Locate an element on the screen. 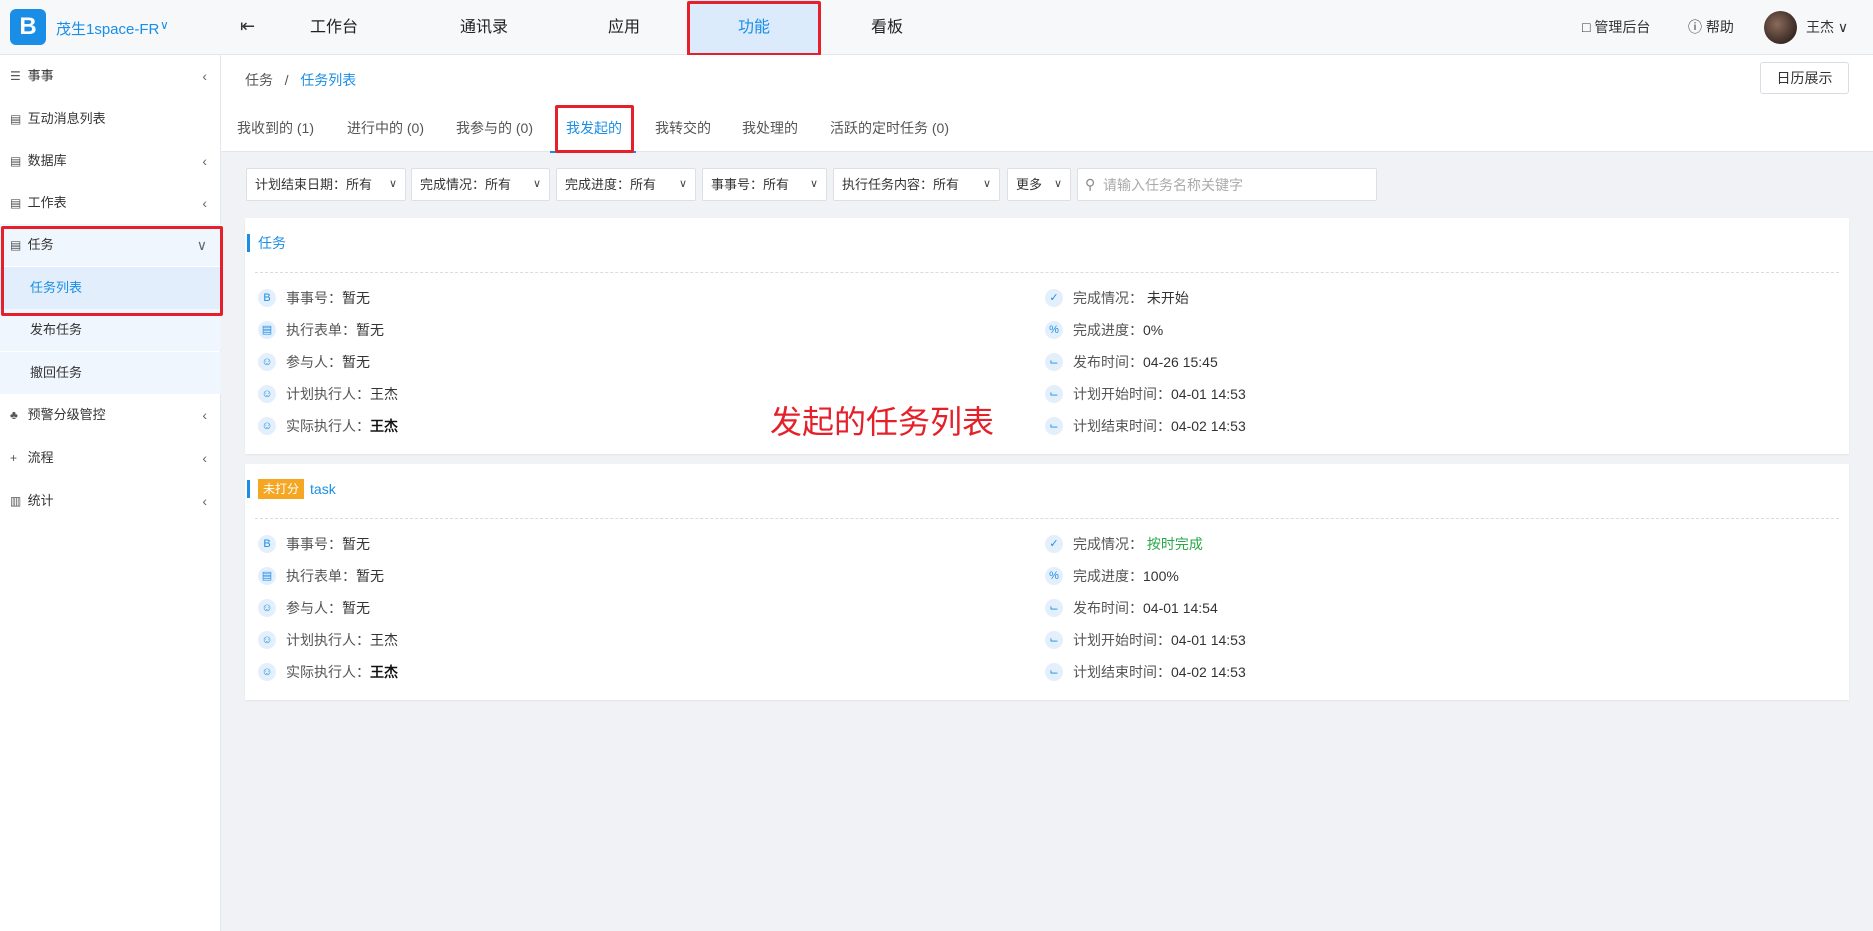 The height and width of the screenshot is (931, 1873). field-planned-executor: ☺ 计划执行人：王杰 is located at coordinates (328, 640).